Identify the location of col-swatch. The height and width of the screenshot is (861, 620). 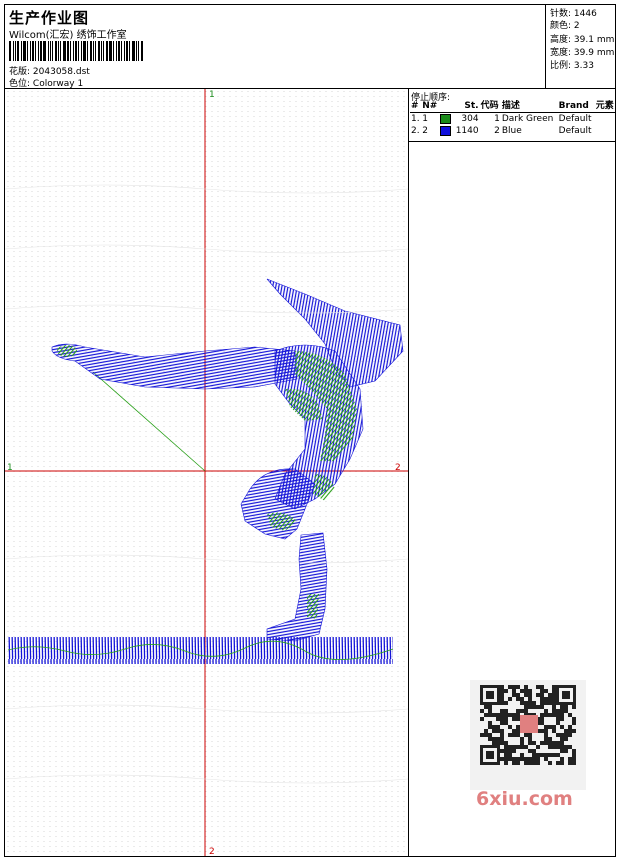
(446, 106).